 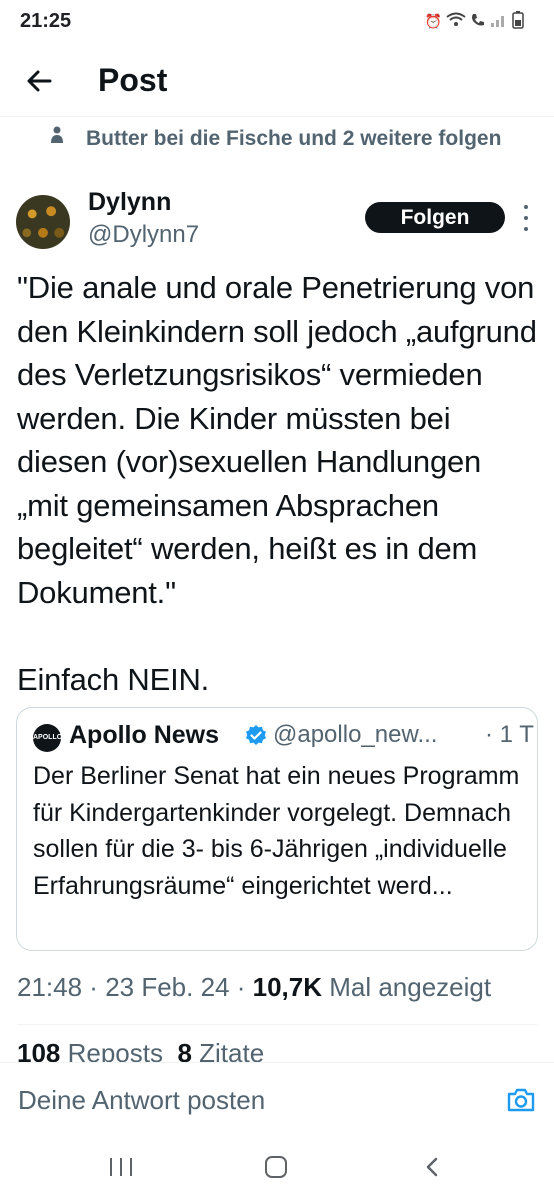 I want to click on more-options-button, so click(x=526, y=218).